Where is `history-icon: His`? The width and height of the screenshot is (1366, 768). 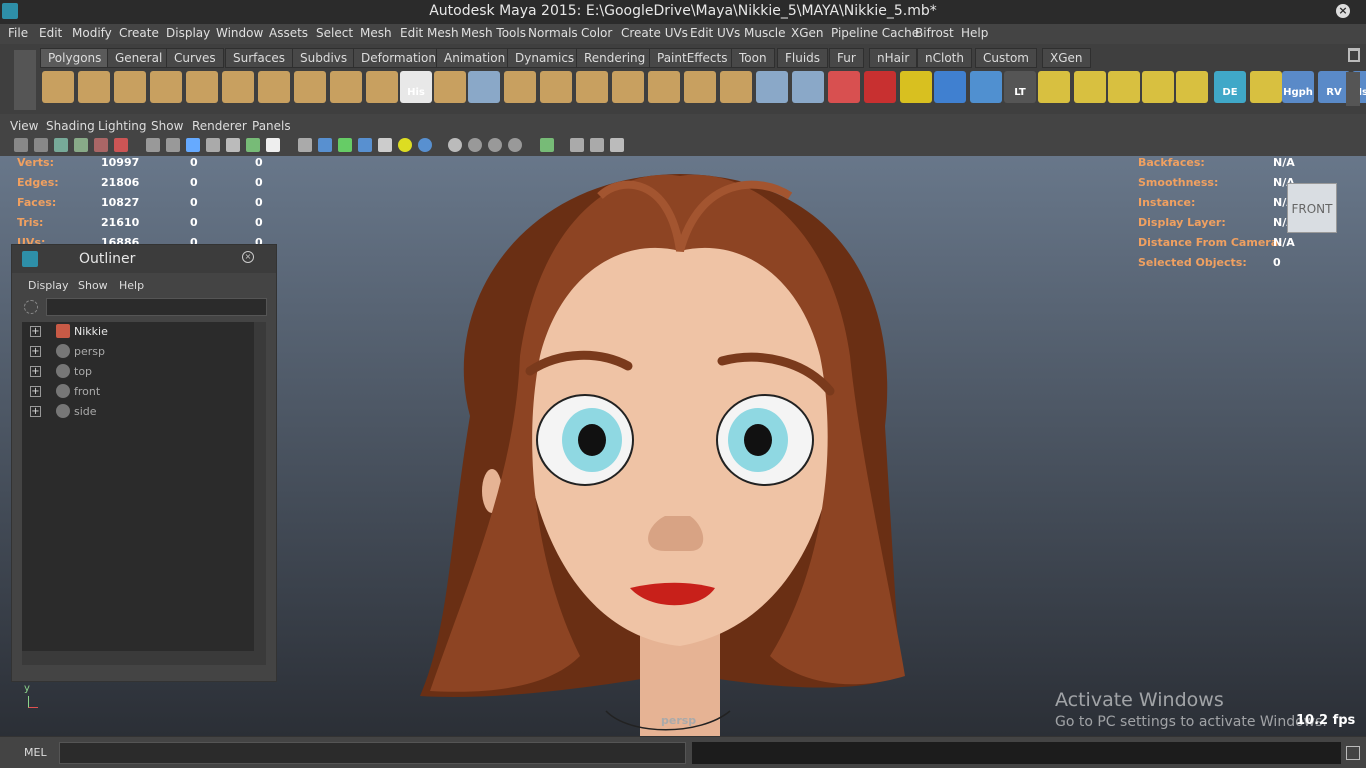
history-icon: His is located at coordinates (416, 87).